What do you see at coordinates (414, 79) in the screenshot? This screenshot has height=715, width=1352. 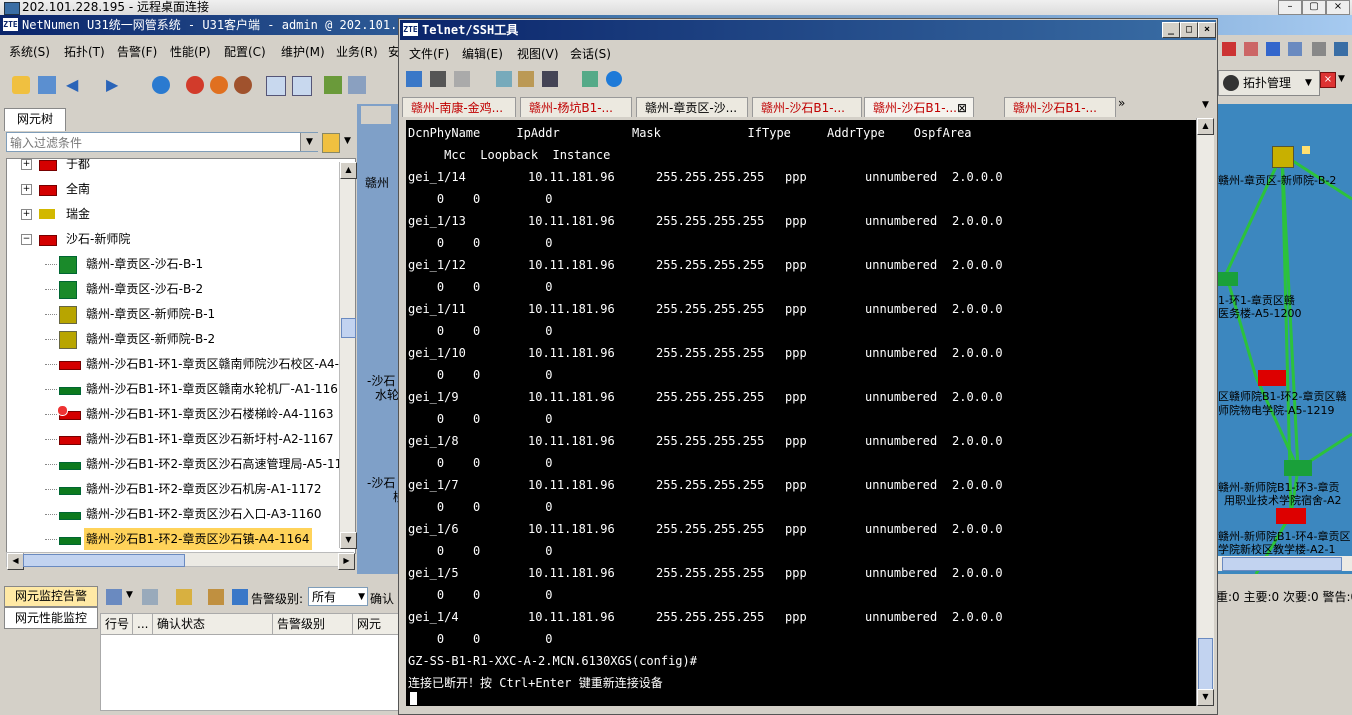 I see `connect-icon` at bounding box center [414, 79].